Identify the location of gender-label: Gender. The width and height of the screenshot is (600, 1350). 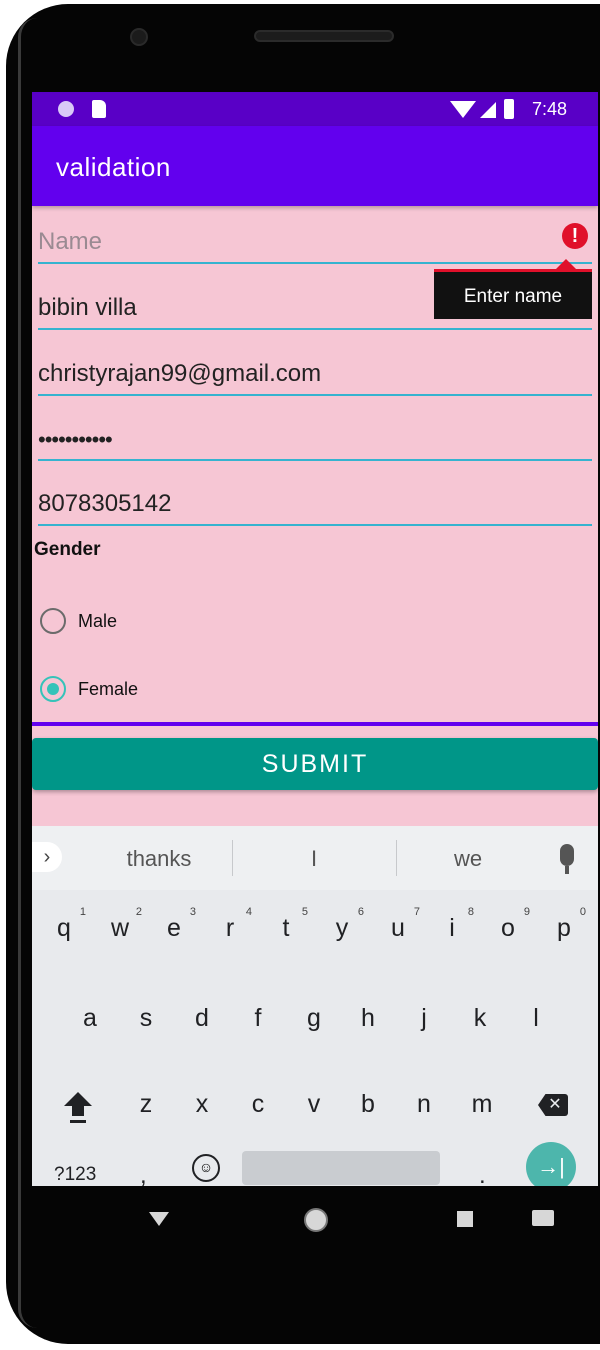
(67, 549).